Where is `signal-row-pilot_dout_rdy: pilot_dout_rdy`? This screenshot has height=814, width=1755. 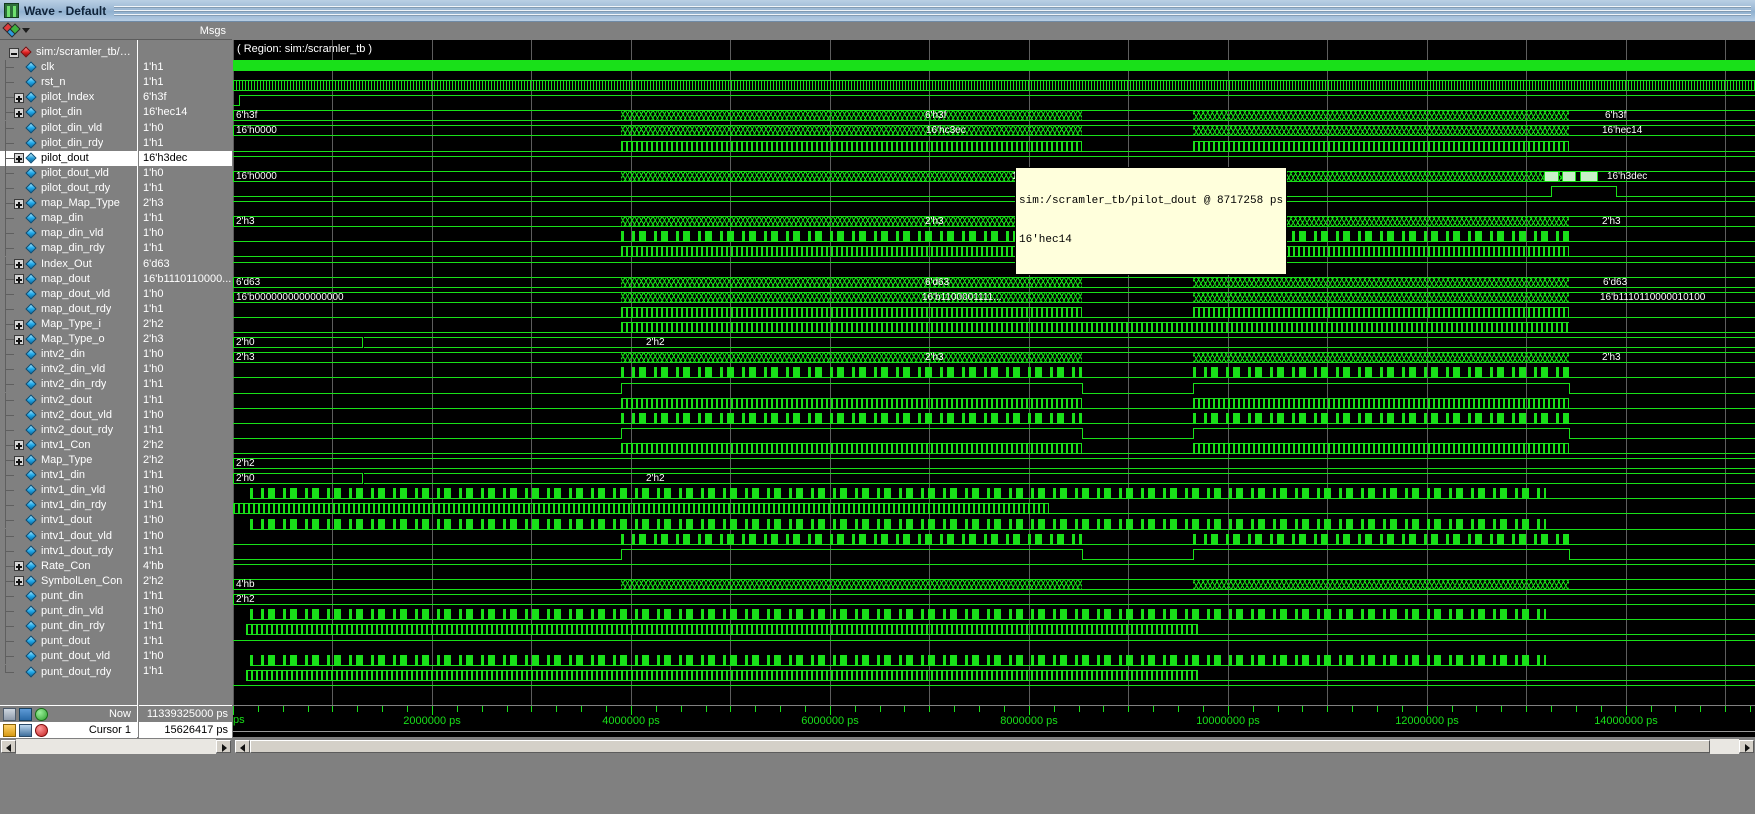 signal-row-pilot_dout_rdy: pilot_dout_rdy is located at coordinates (68, 189).